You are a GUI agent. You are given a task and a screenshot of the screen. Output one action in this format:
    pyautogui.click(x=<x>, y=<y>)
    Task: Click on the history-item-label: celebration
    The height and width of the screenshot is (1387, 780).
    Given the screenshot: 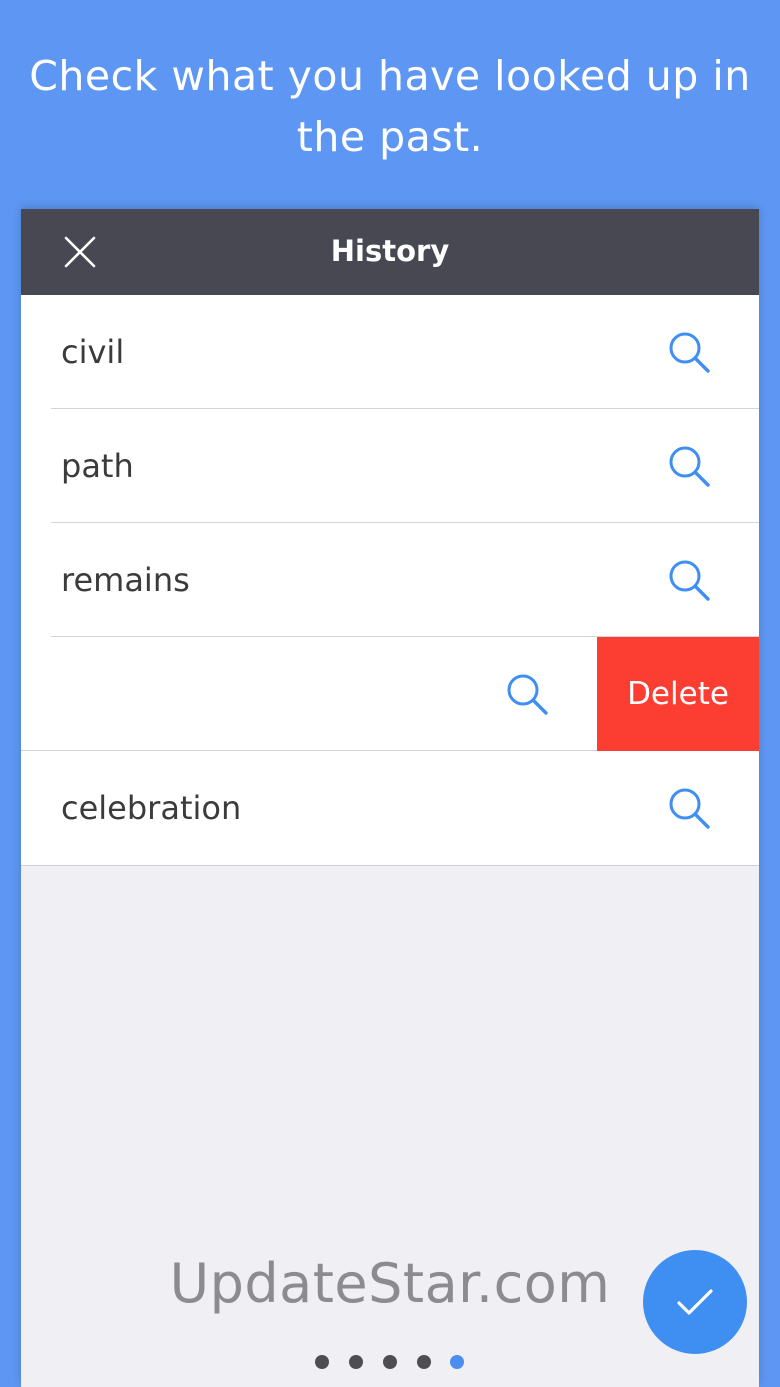 What is the action you would take?
    pyautogui.click(x=151, y=808)
    